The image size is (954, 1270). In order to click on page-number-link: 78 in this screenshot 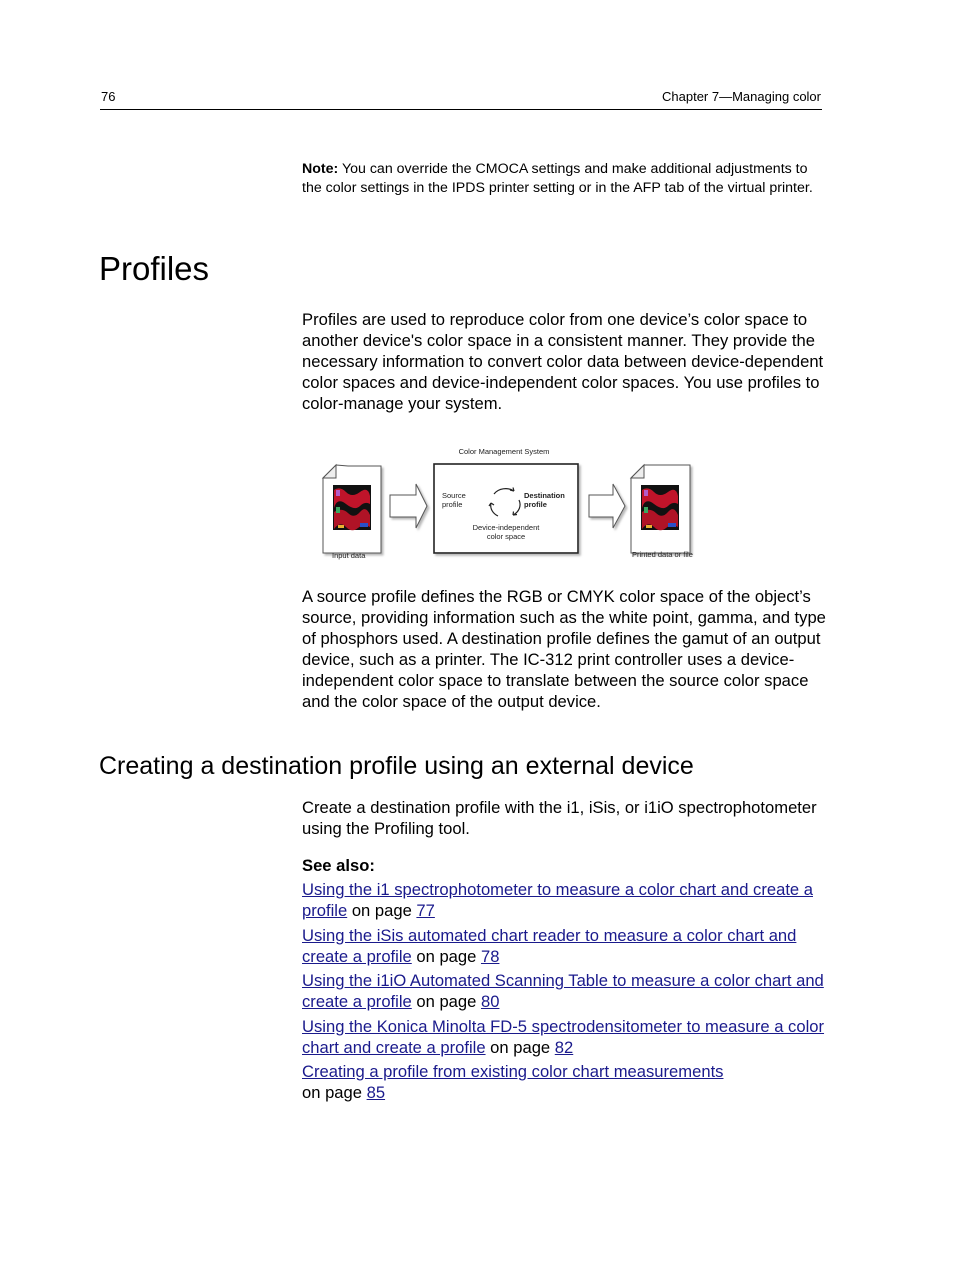, I will do `click(490, 956)`.